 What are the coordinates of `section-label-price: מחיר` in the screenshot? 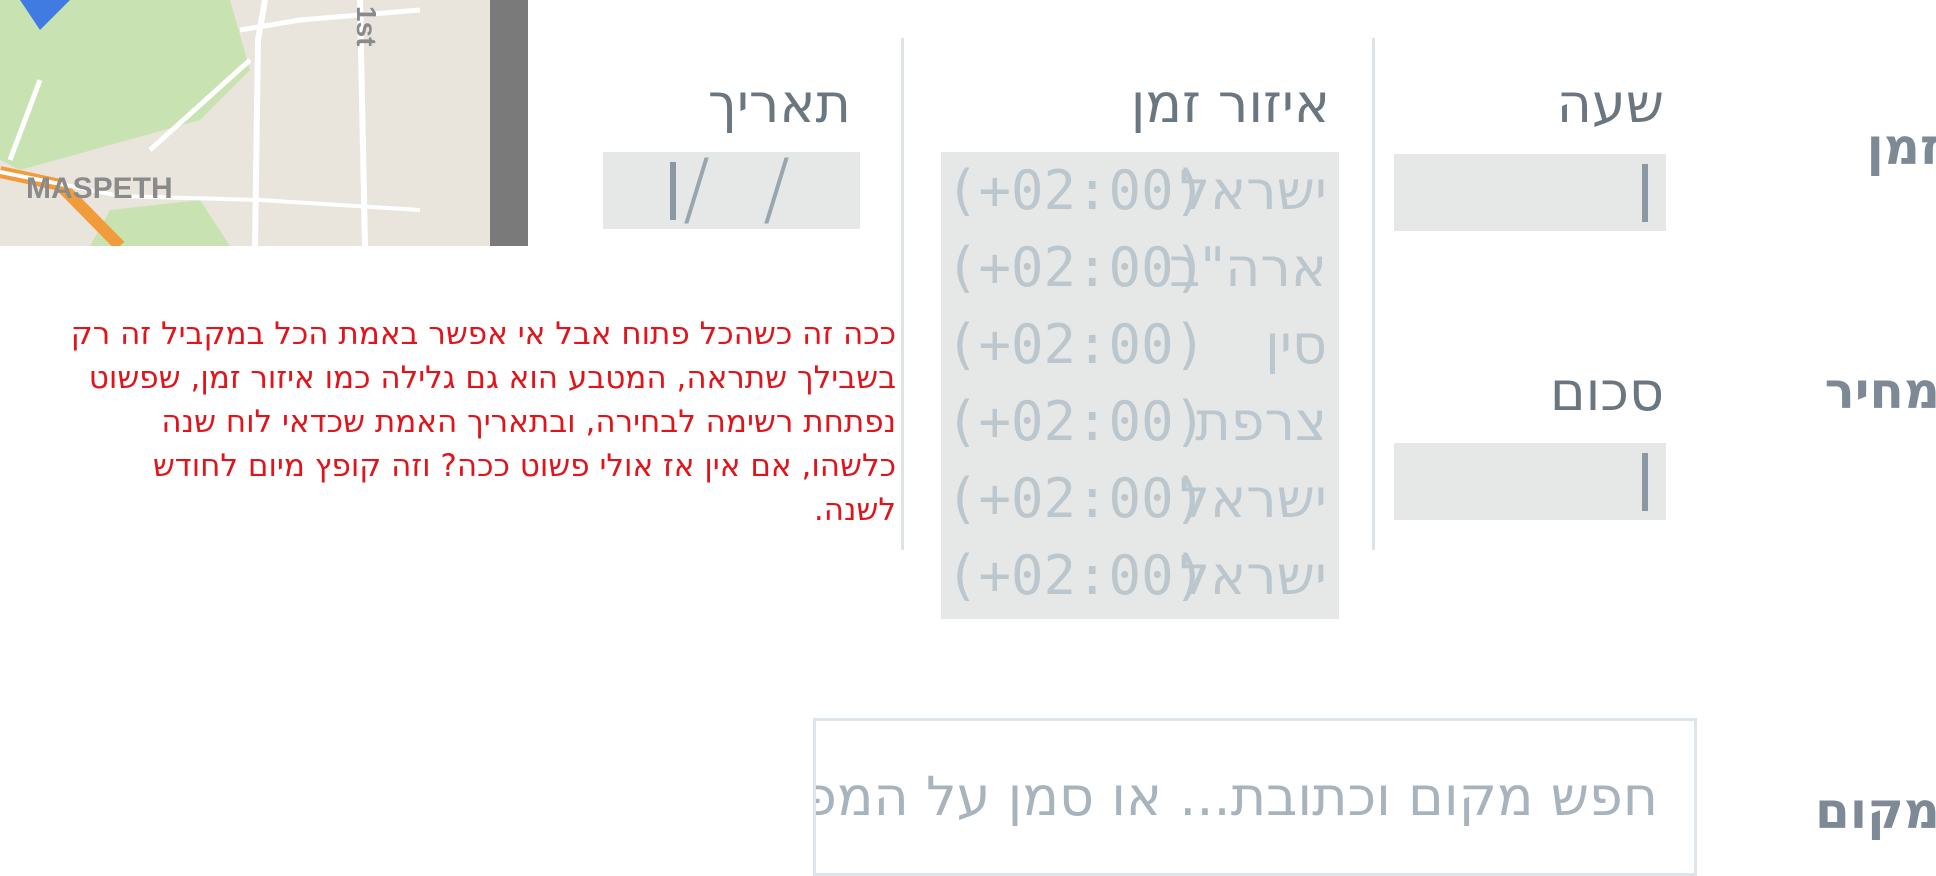 It's located at (1880, 391).